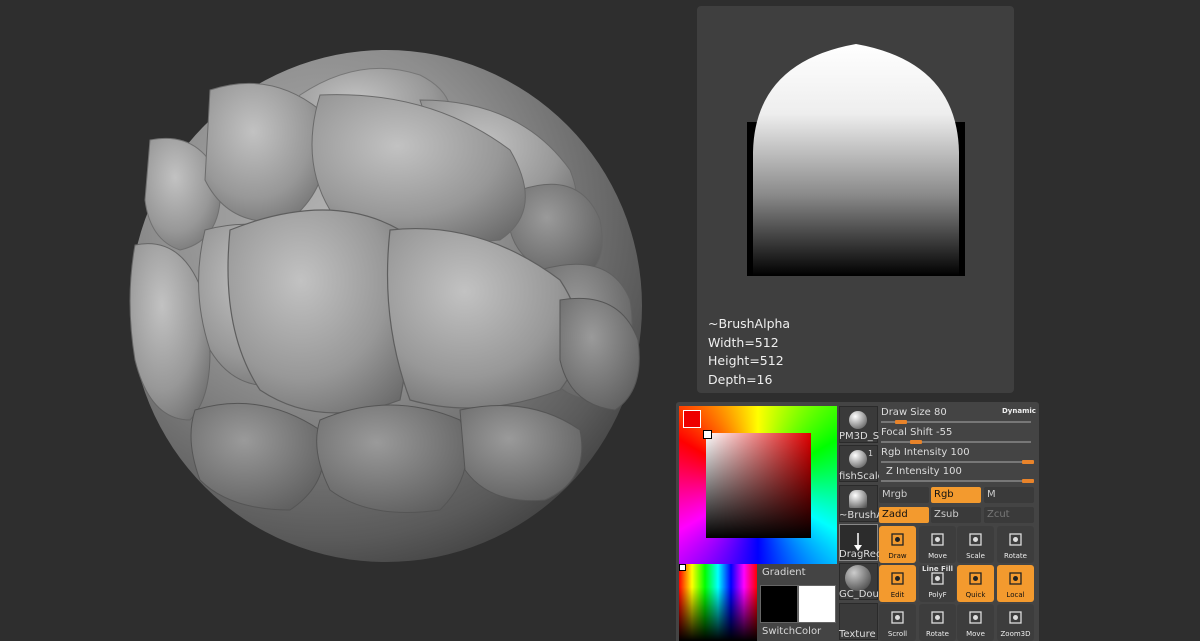 The image size is (1200, 641). Describe the element at coordinates (975, 595) in the screenshot. I see `tool-label: Quick` at that location.